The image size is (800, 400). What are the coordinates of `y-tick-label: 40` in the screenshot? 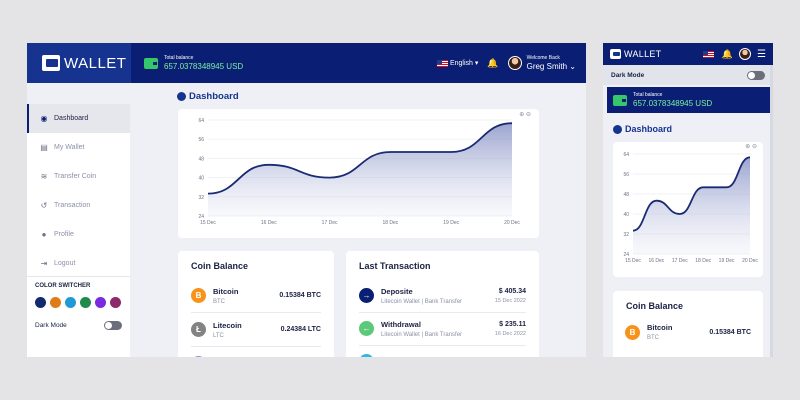 It's located at (201, 179).